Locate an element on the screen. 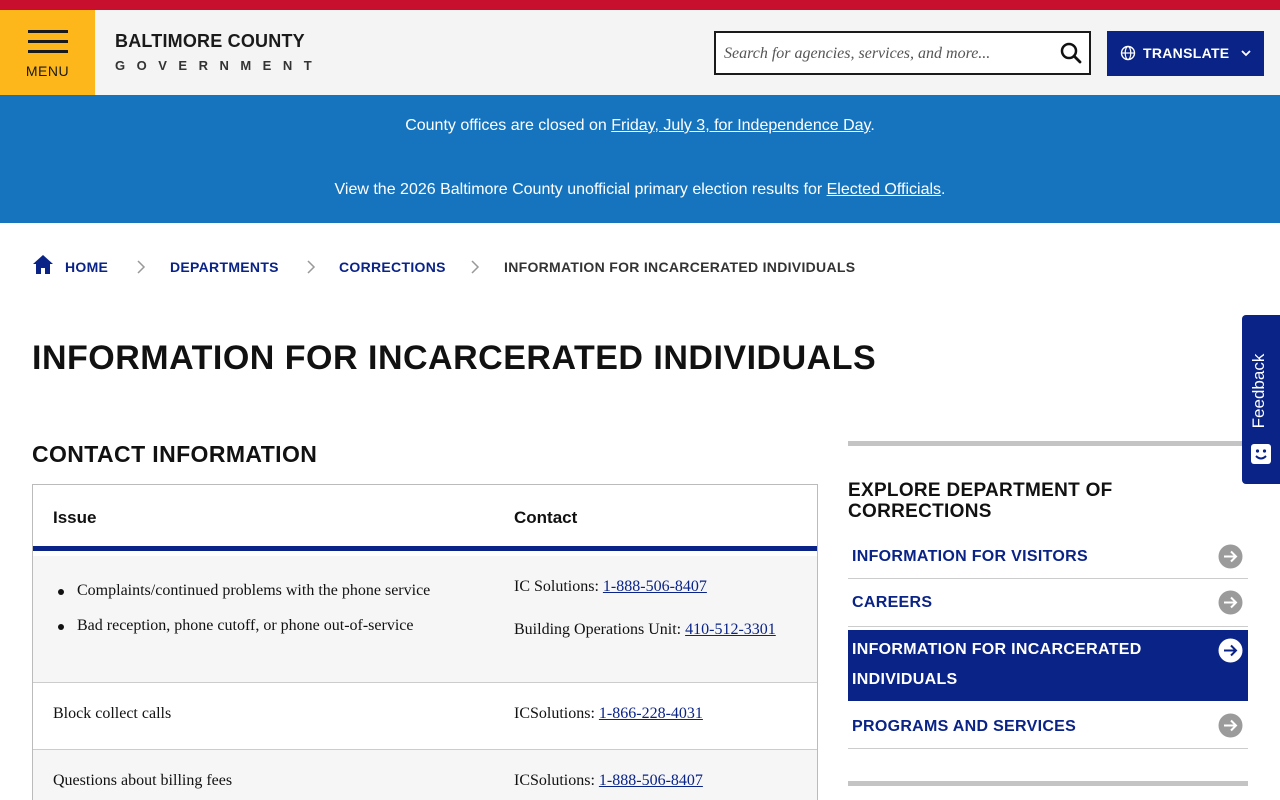  column-header-contact: Contact is located at coordinates (546, 517).